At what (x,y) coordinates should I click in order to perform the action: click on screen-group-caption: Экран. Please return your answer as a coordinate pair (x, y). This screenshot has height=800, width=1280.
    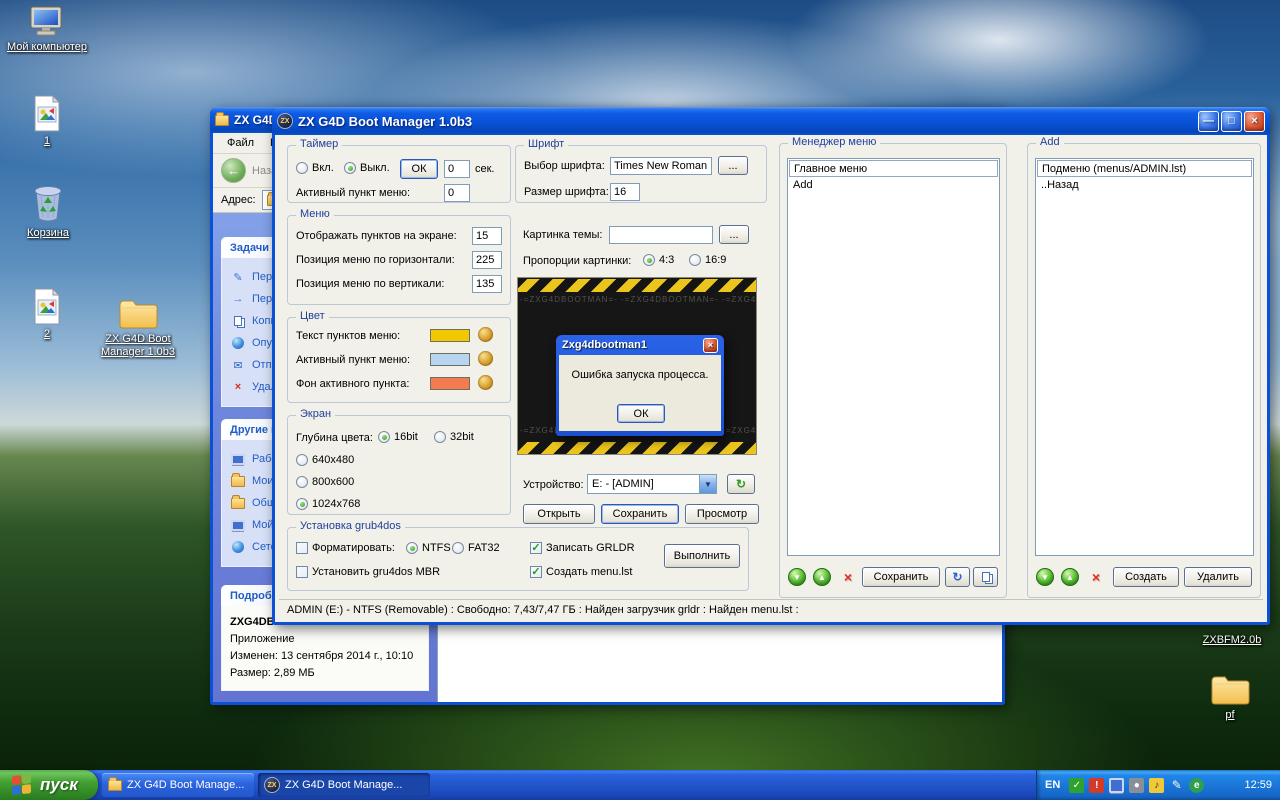
    Looking at the image, I should click on (316, 414).